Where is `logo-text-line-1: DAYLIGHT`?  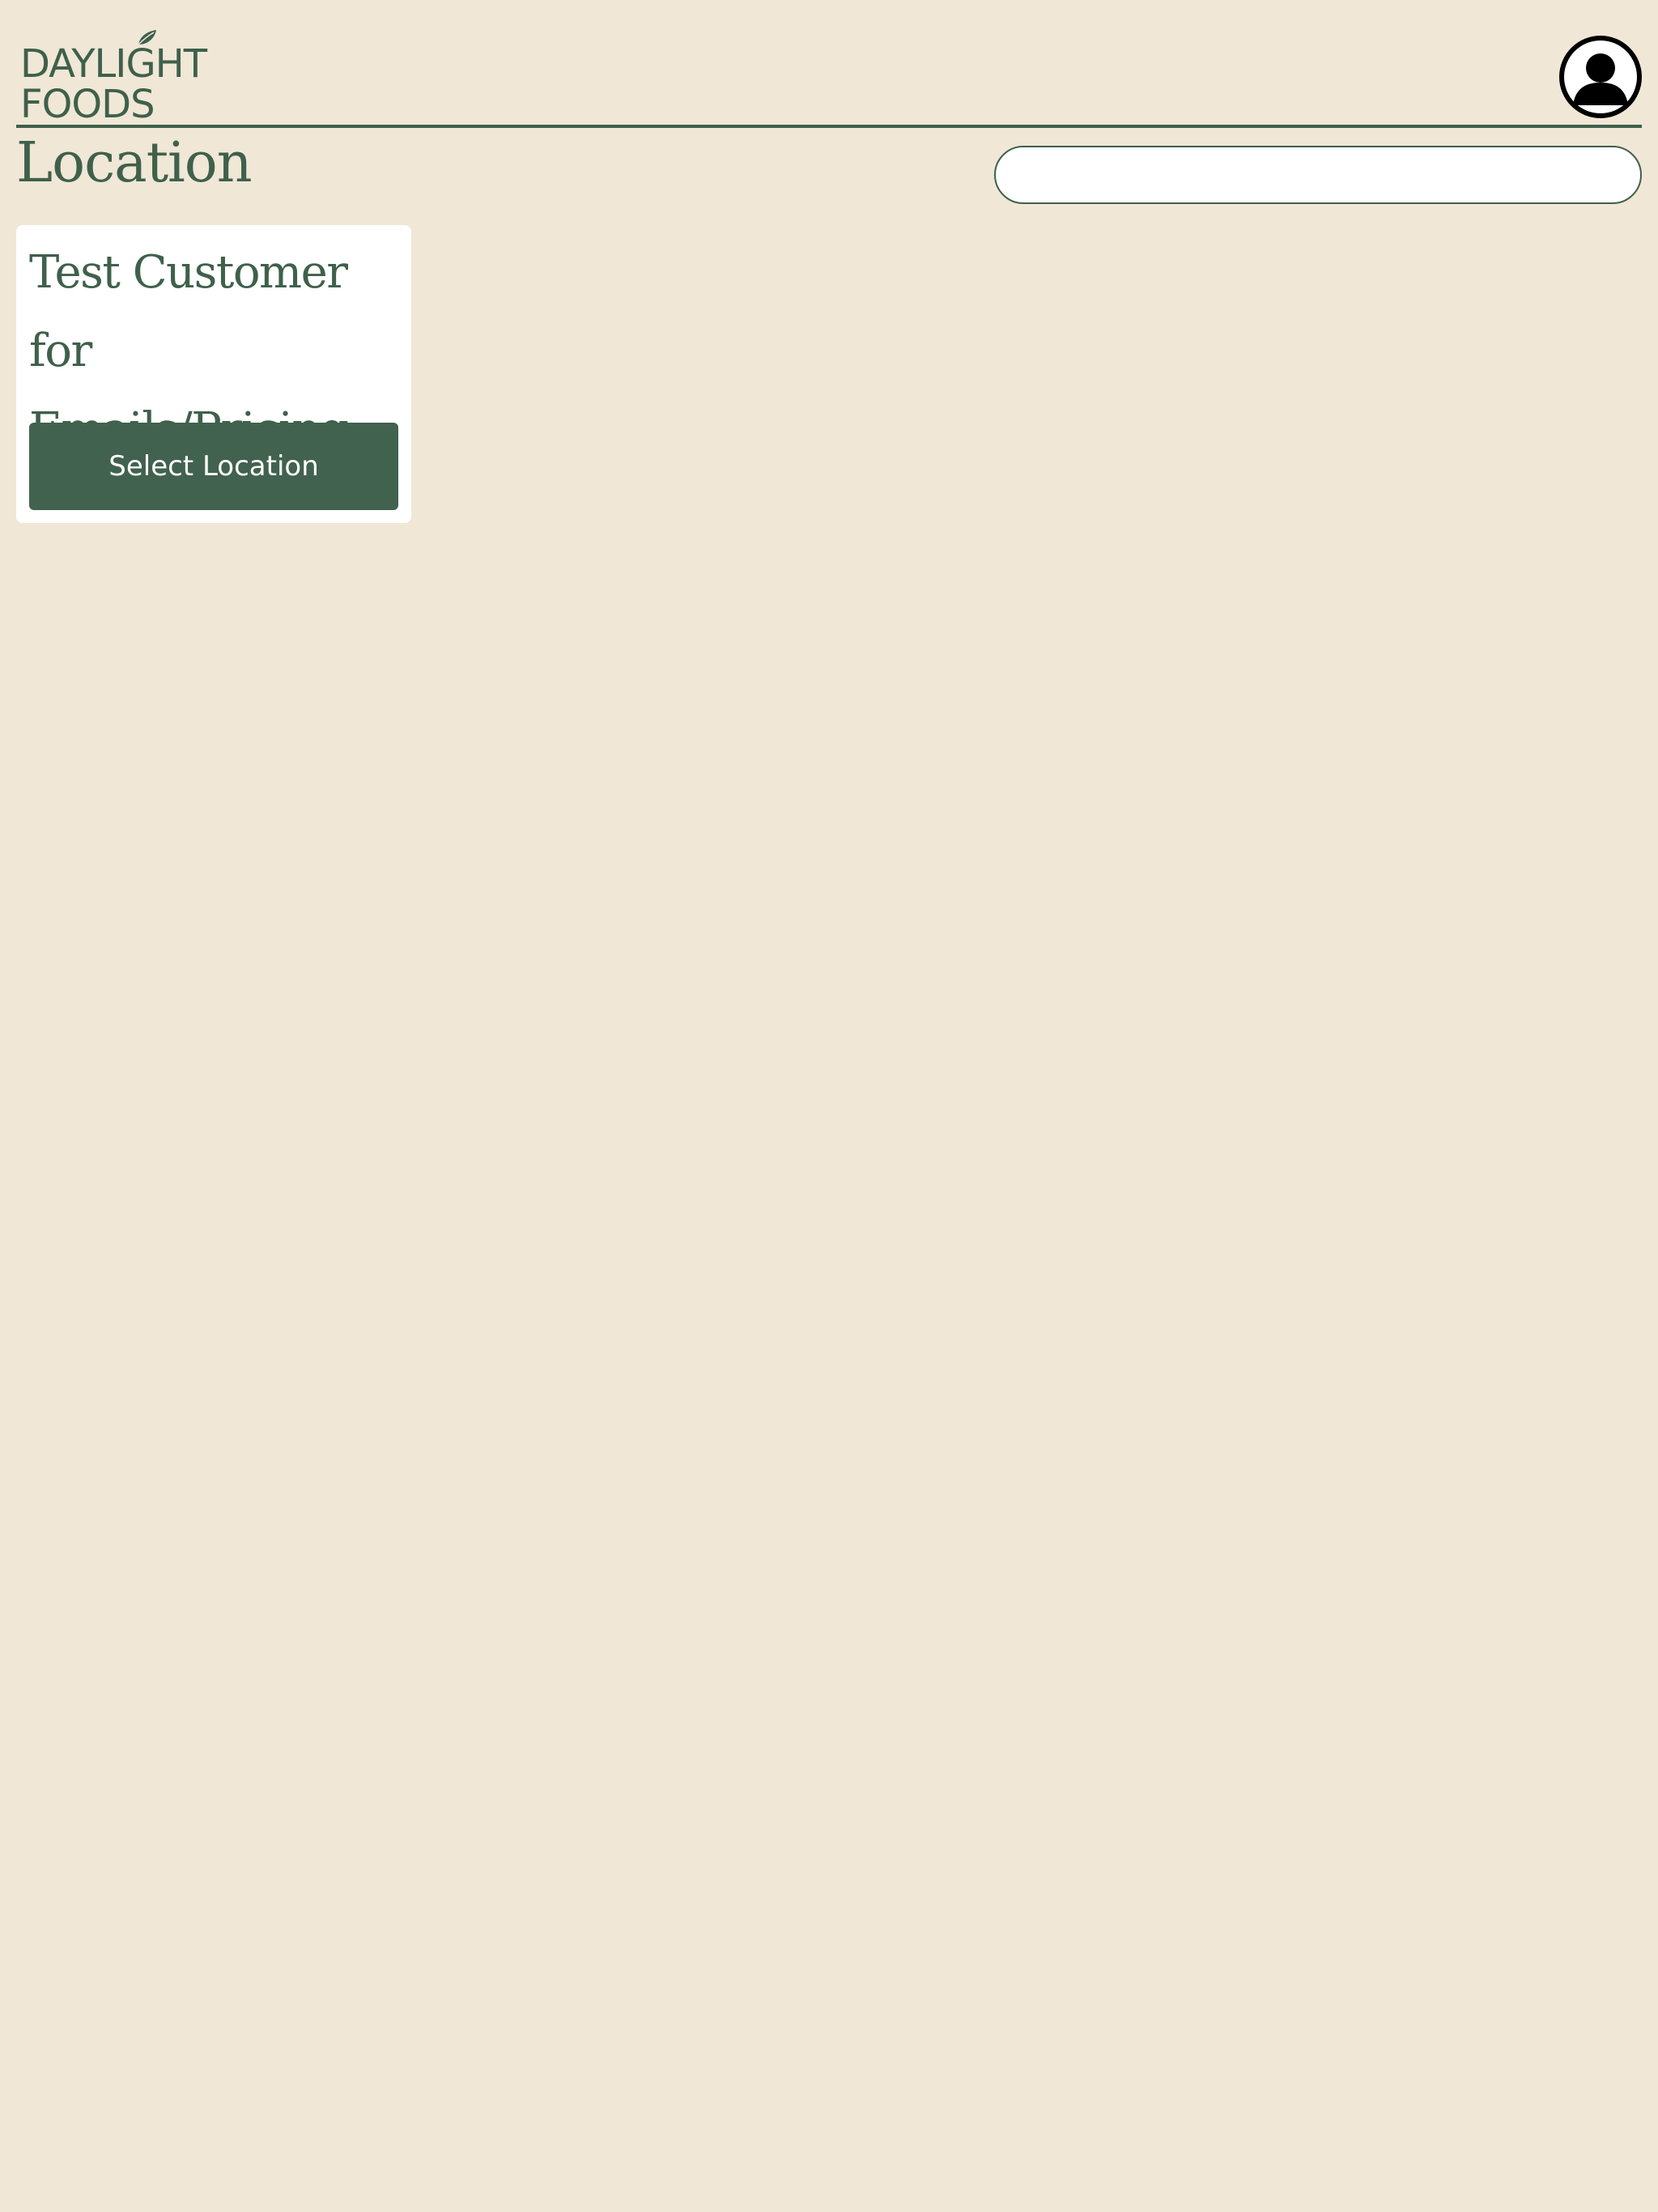
logo-text-line-1: DAYLIGHT is located at coordinates (113, 64).